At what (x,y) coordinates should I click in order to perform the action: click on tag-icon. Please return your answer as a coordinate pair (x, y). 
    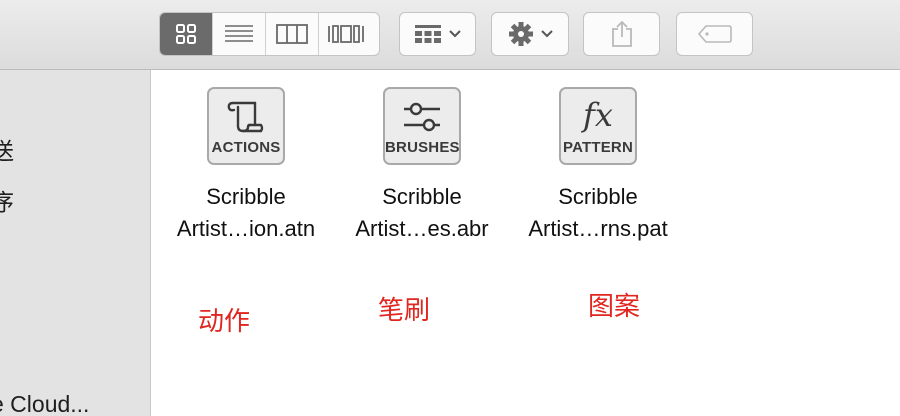
    Looking at the image, I should click on (714, 34).